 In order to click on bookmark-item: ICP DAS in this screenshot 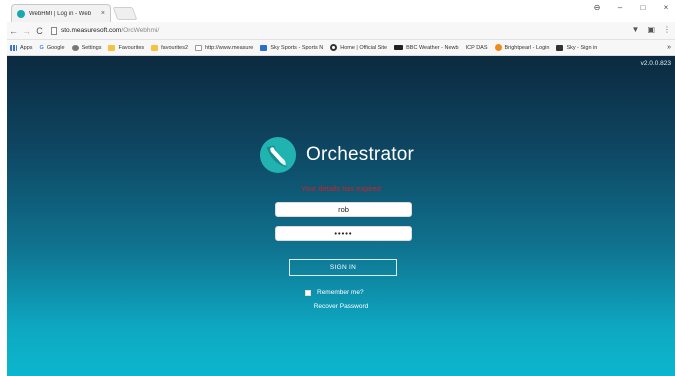, I will do `click(477, 48)`.